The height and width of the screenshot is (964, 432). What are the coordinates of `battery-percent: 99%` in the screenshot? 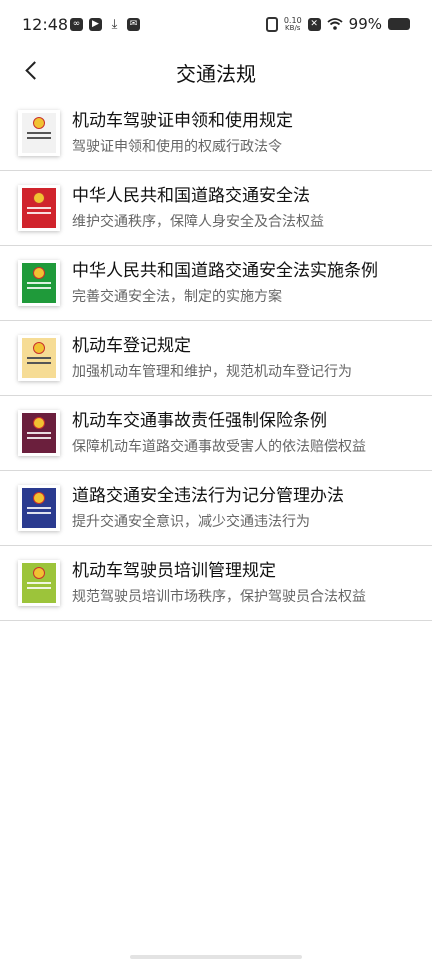 It's located at (365, 24).